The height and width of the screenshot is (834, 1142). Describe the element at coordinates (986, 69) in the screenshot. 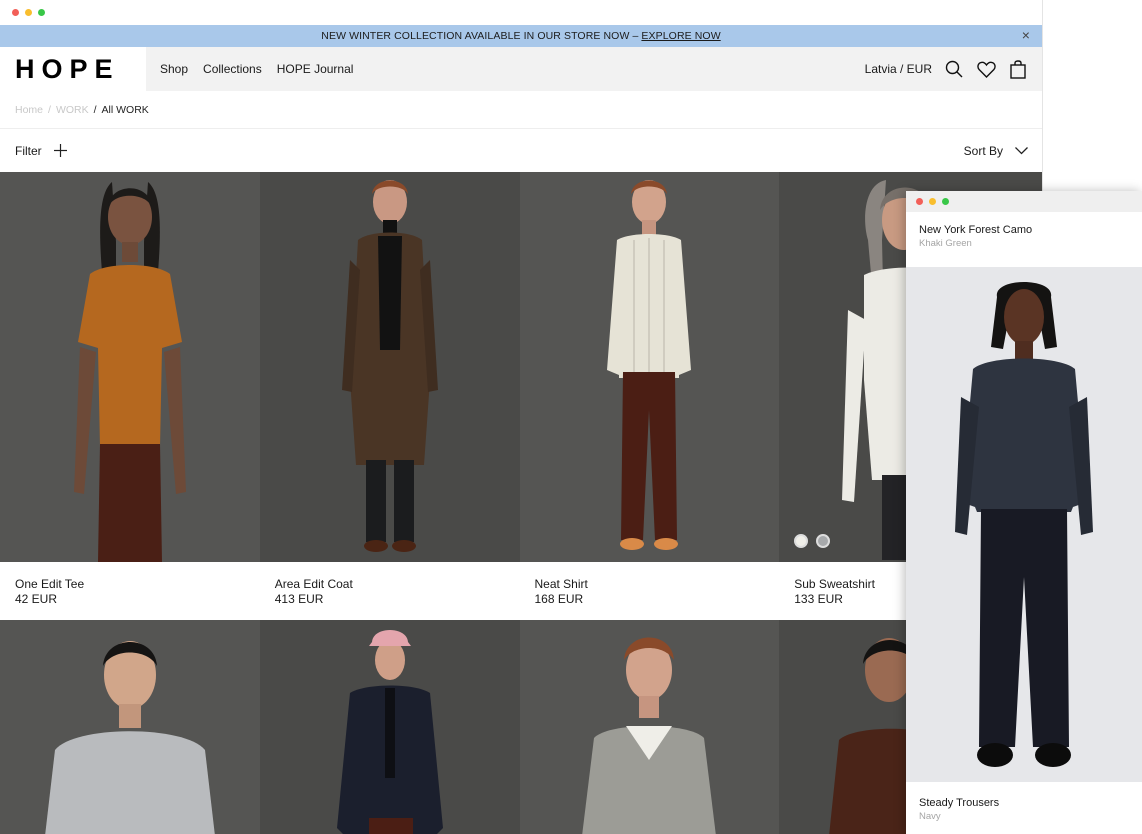

I see `heart-icon` at that location.